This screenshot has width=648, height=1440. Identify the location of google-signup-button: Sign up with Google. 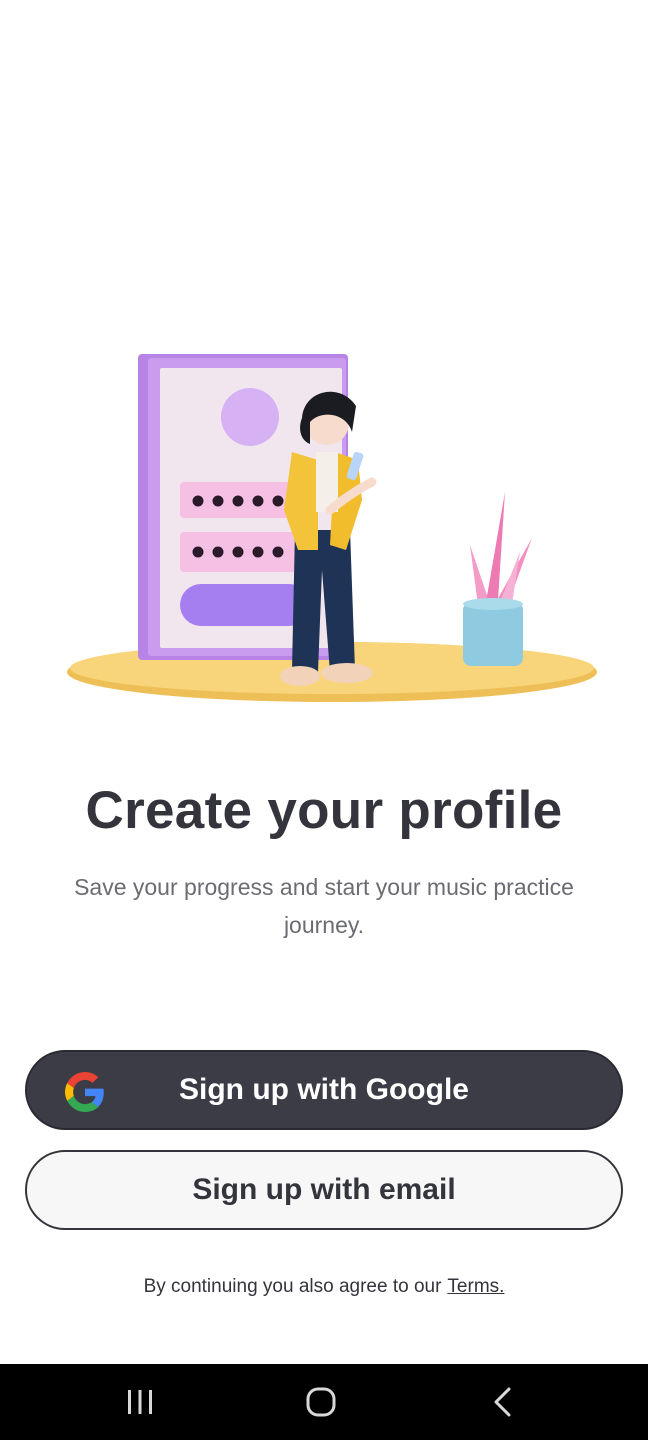
(324, 1090).